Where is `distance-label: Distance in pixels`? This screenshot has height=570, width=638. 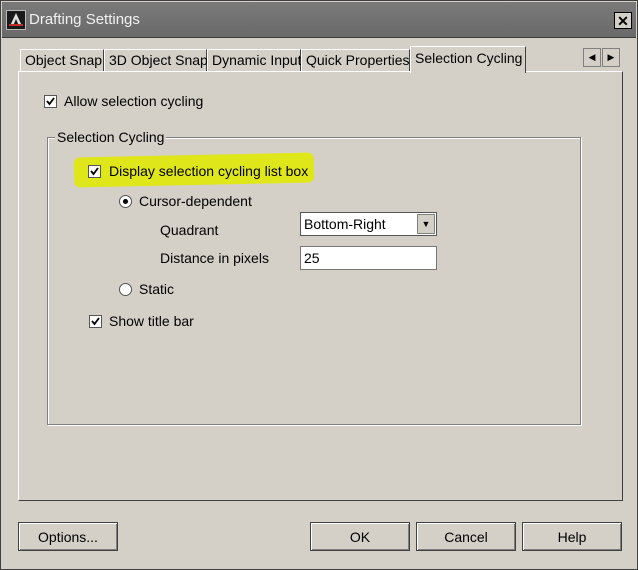
distance-label: Distance in pixels is located at coordinates (214, 258).